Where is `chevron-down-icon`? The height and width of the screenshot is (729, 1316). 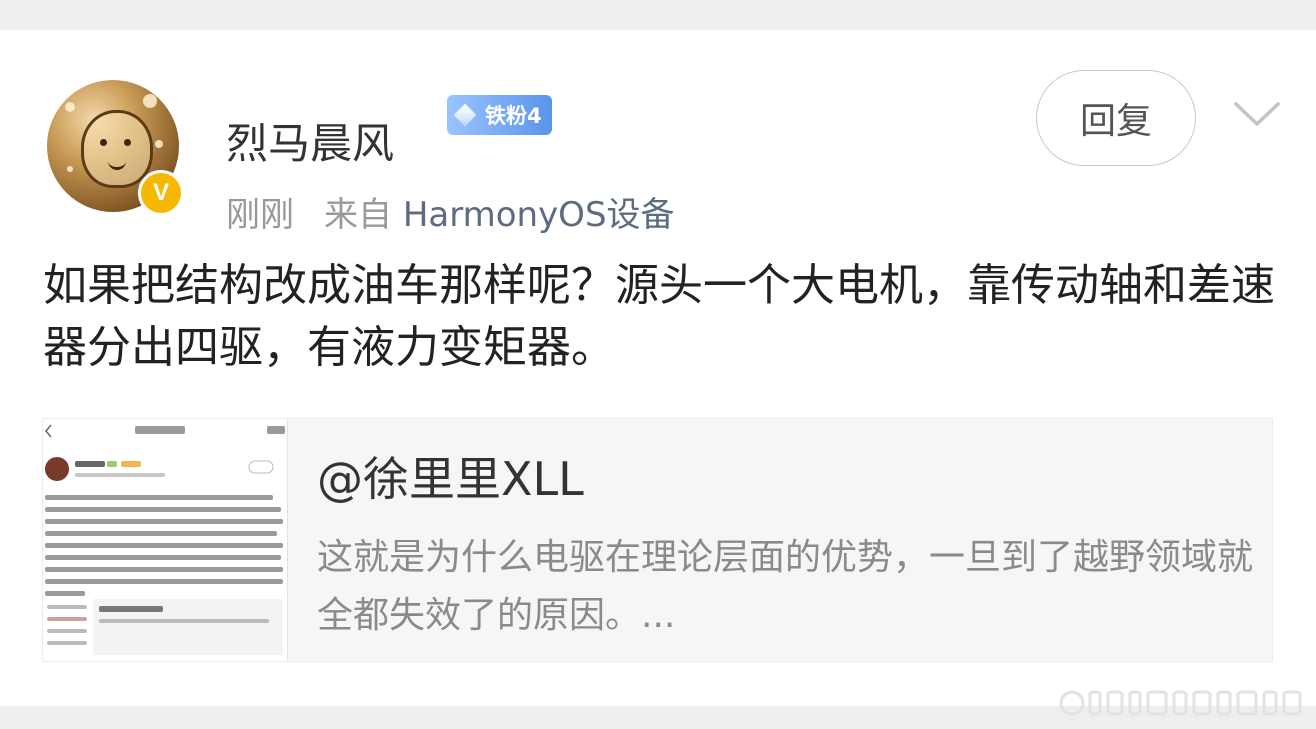 chevron-down-icon is located at coordinates (1257, 114).